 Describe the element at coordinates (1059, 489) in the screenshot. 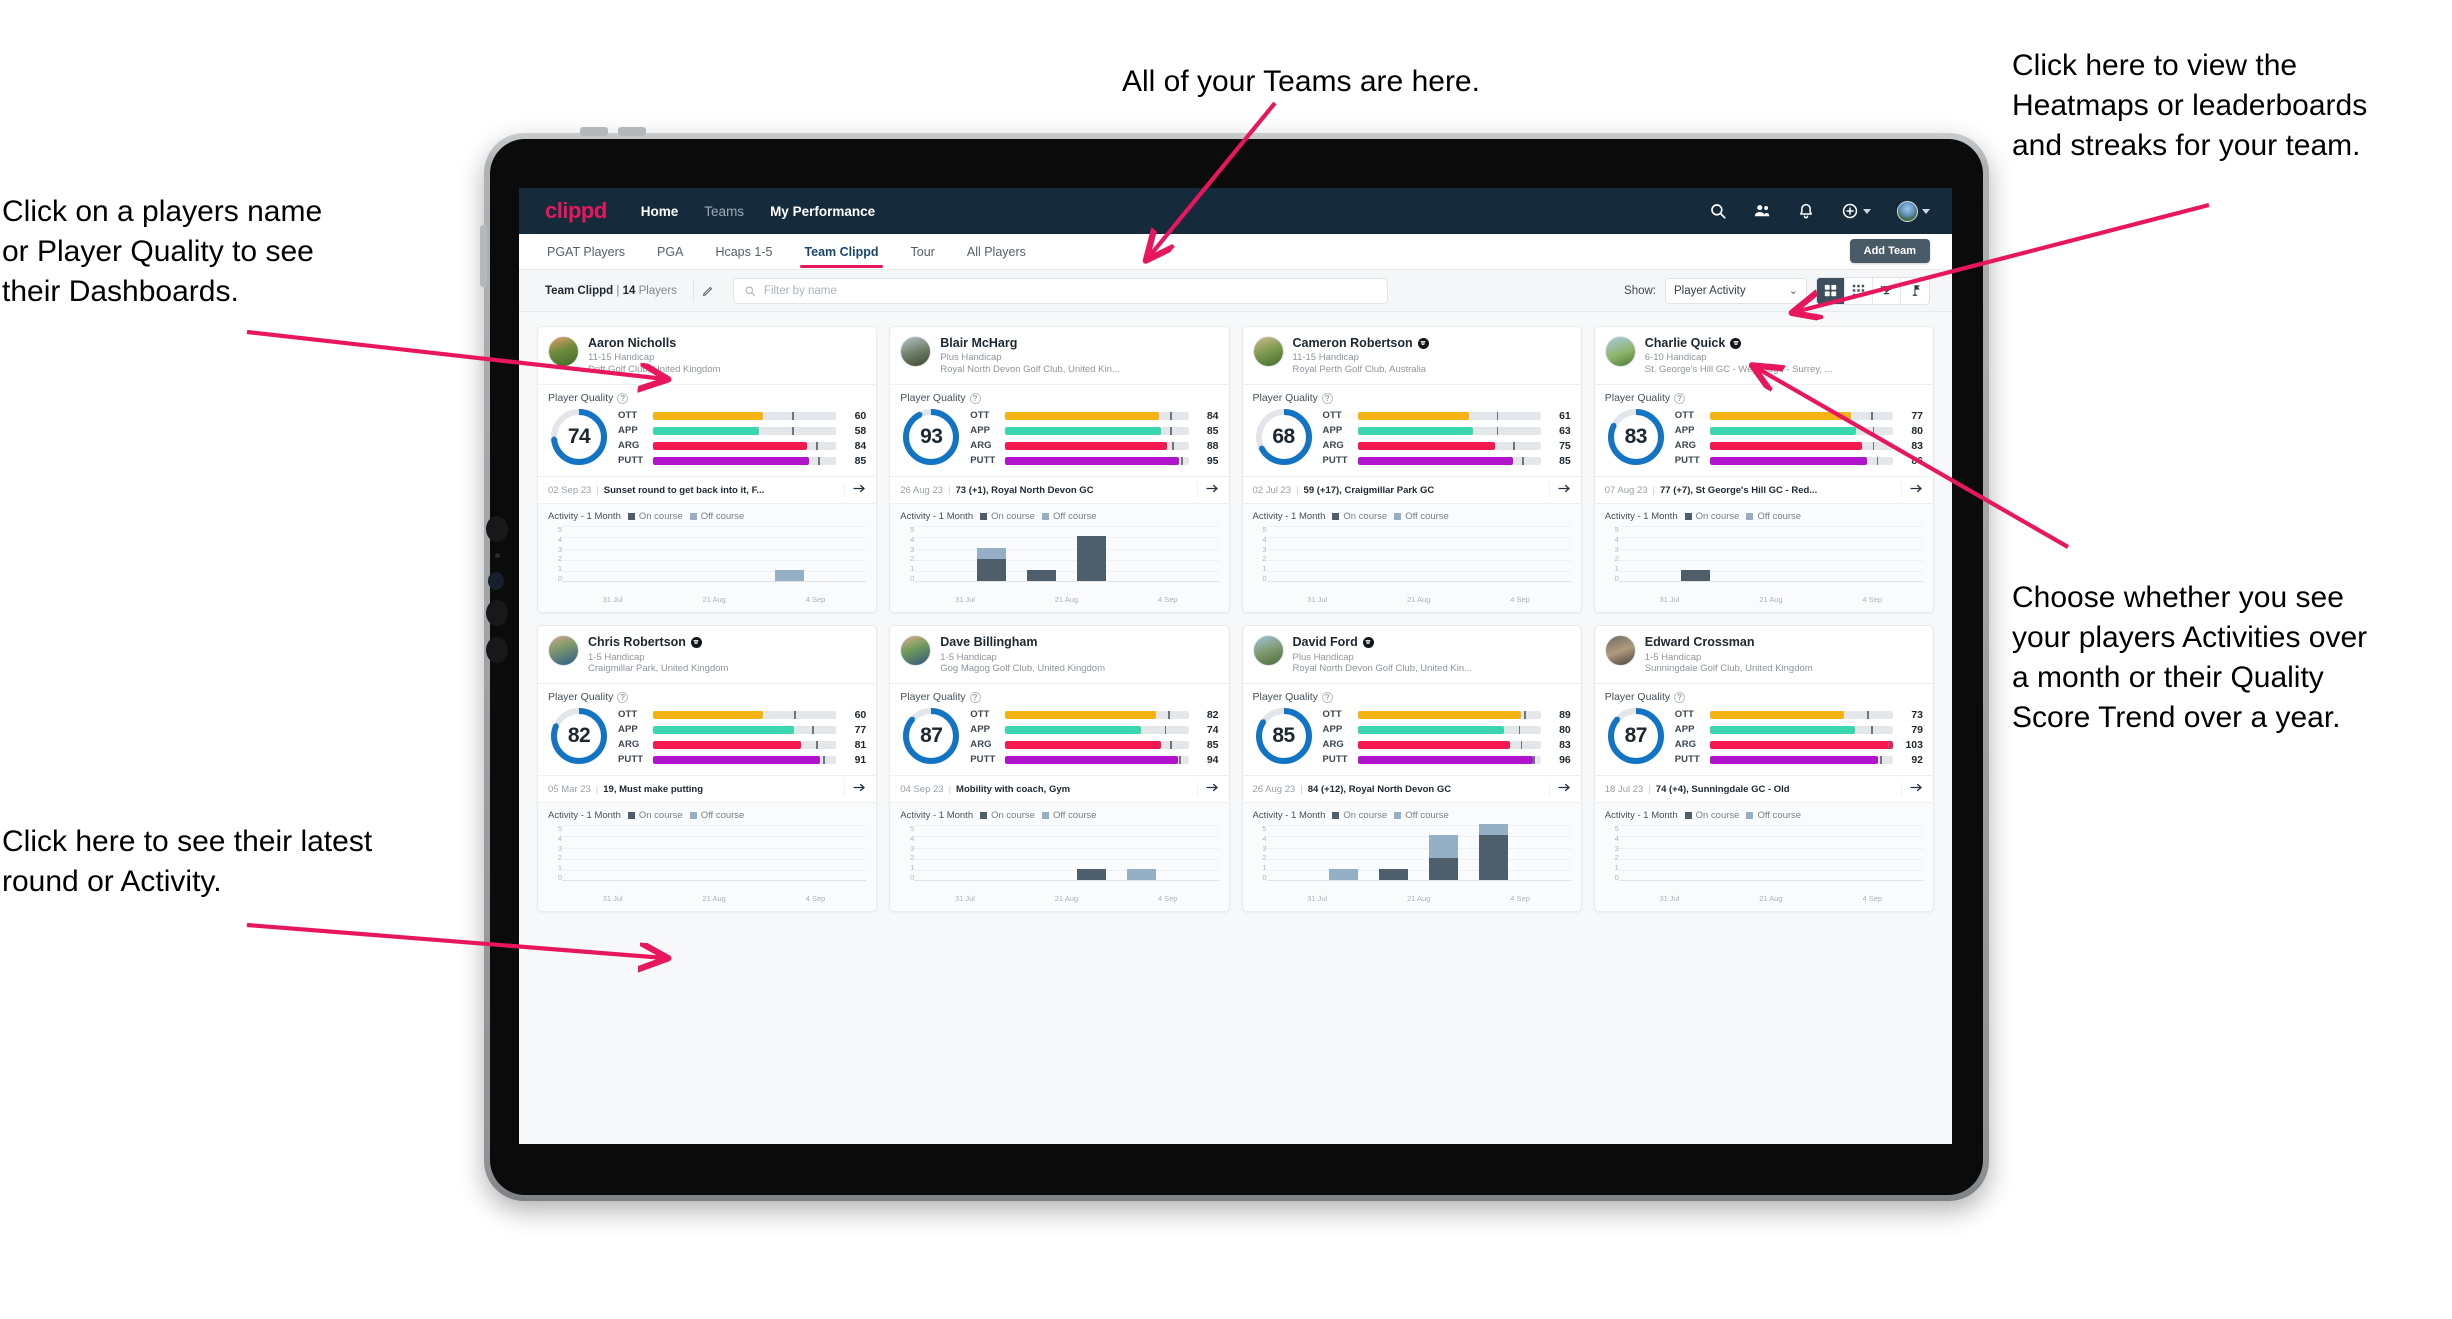

I see `latest-round-row: 26 Aug 23 | 73 (+1), Royal North Devon GC` at that location.